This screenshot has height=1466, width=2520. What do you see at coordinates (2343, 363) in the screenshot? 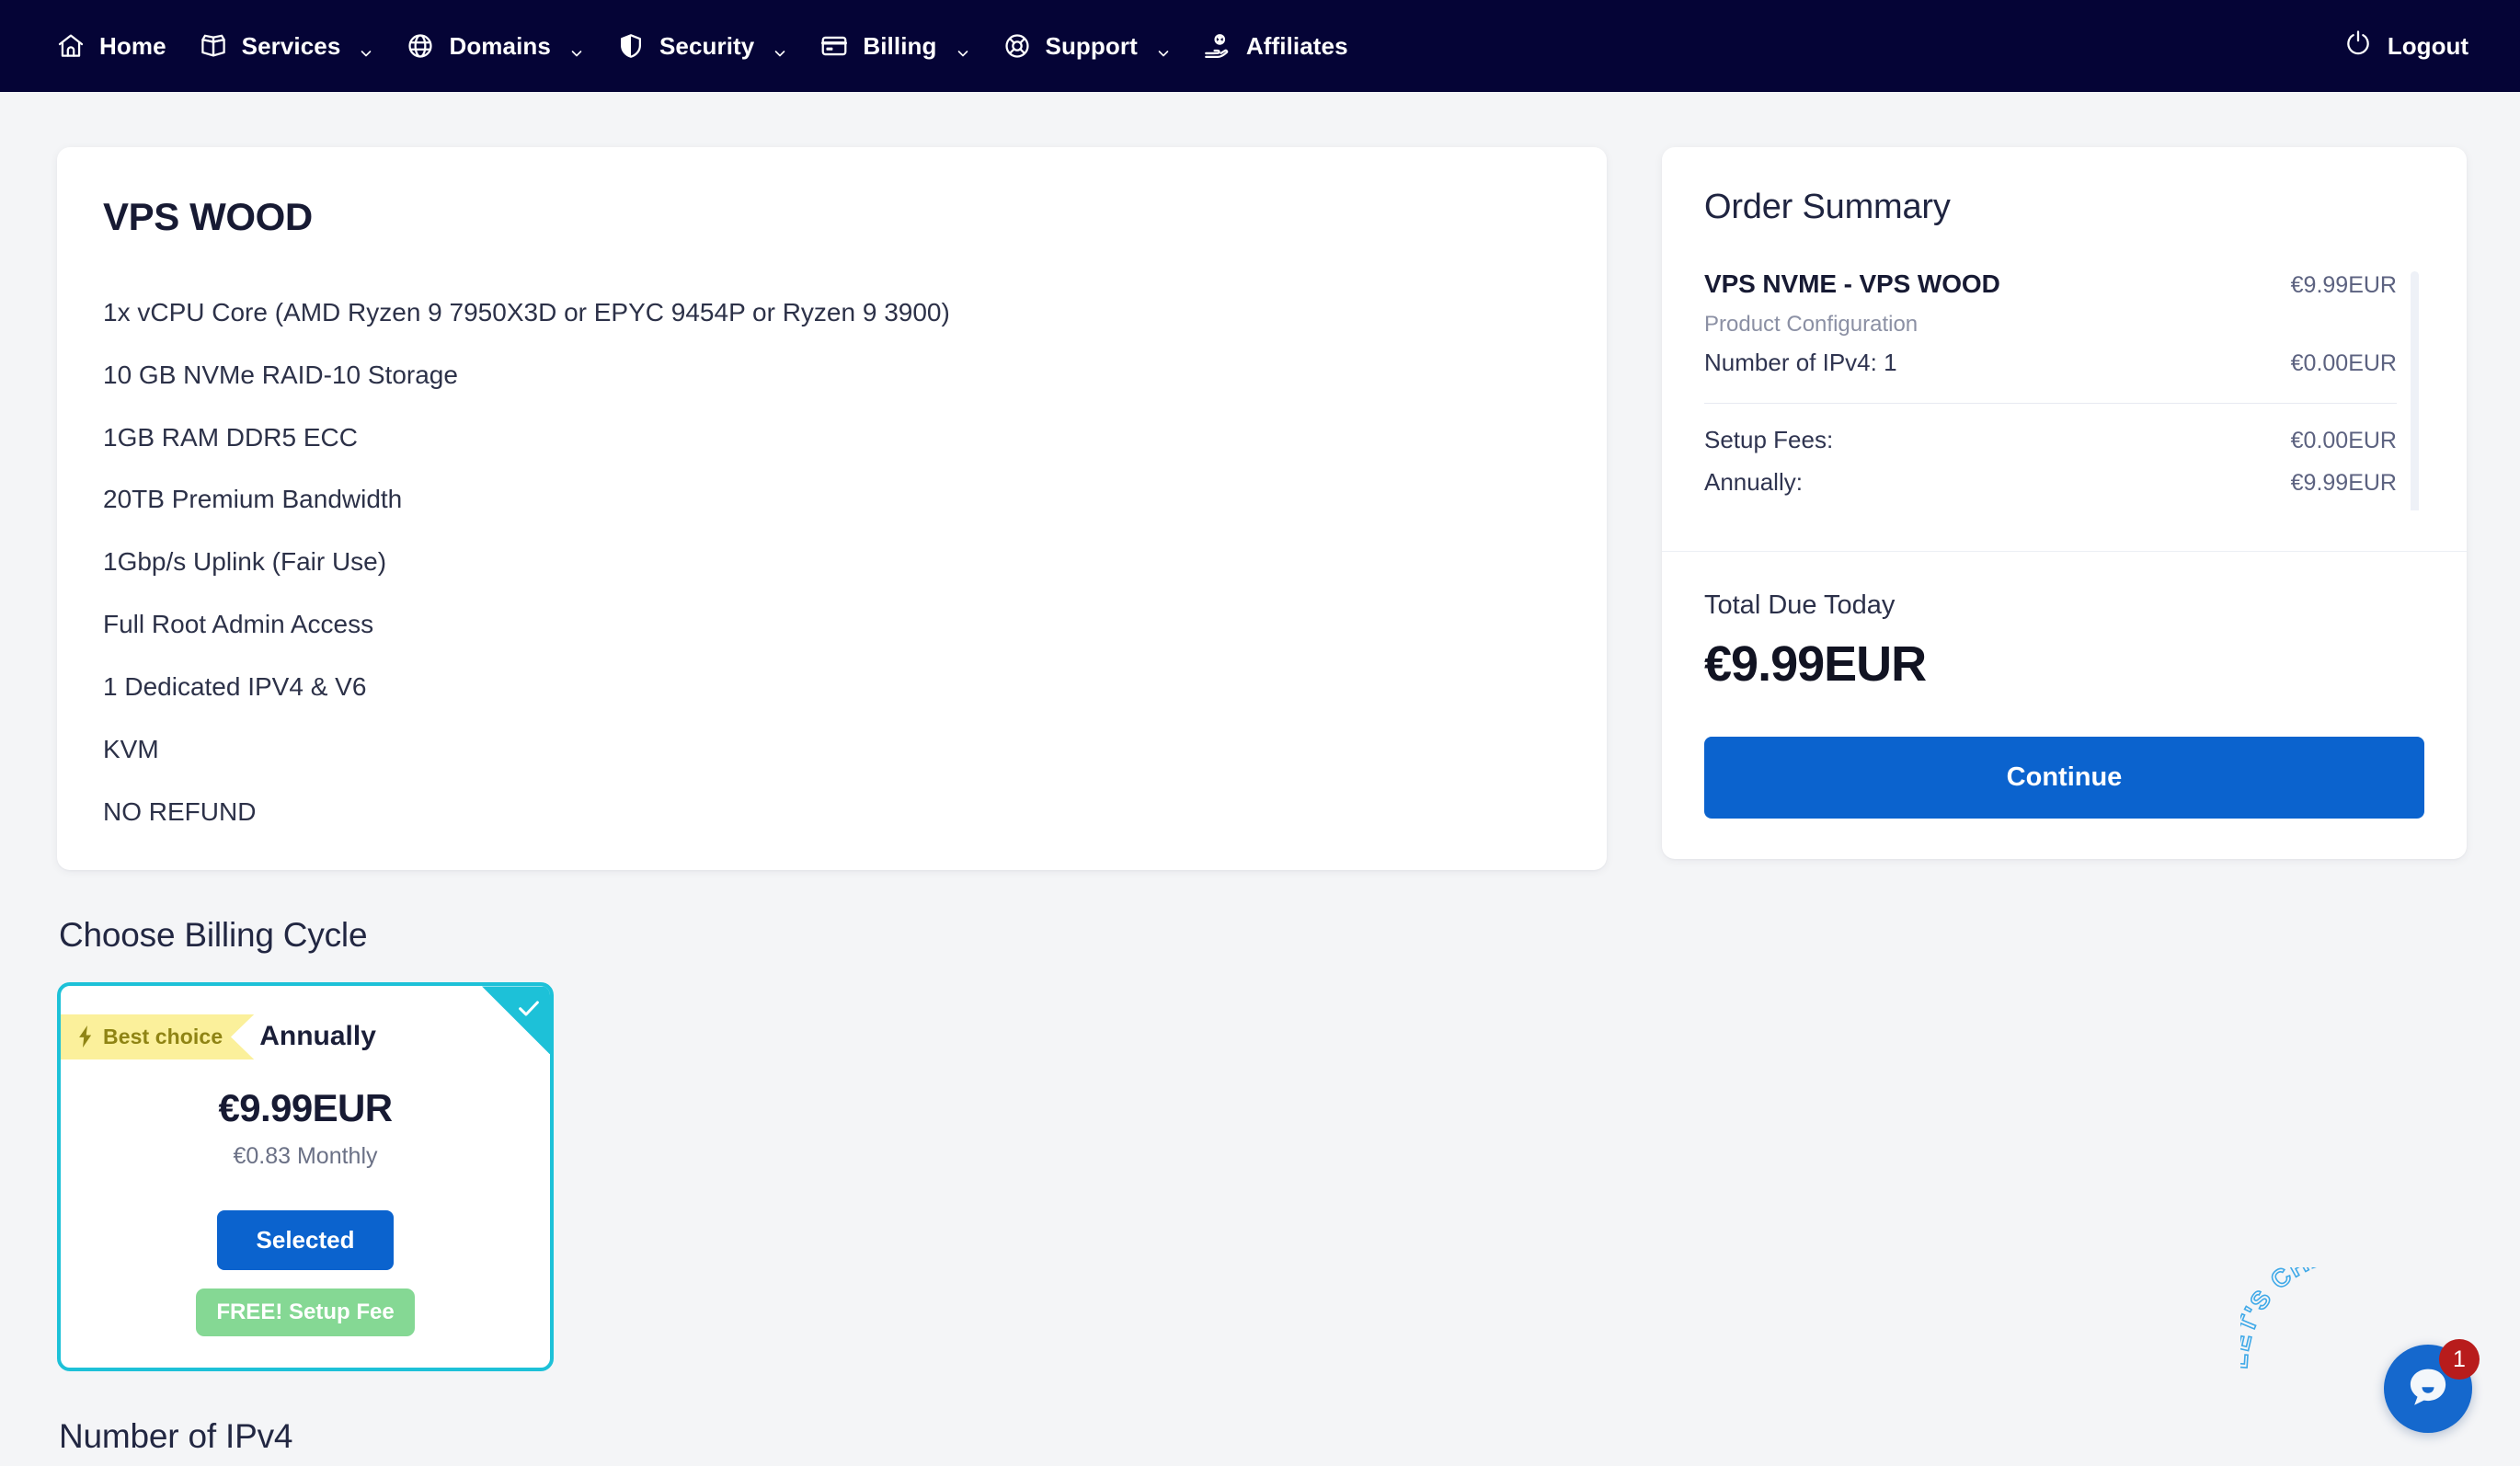
I see `order-config-price: €0.00EUR` at bounding box center [2343, 363].